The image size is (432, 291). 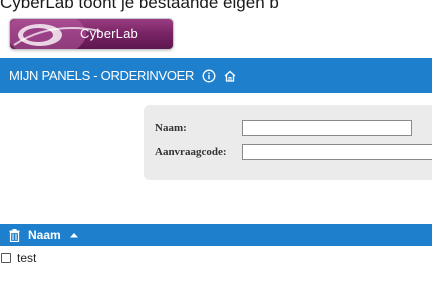 I want to click on name-row: Naam:, so click(x=171, y=128).